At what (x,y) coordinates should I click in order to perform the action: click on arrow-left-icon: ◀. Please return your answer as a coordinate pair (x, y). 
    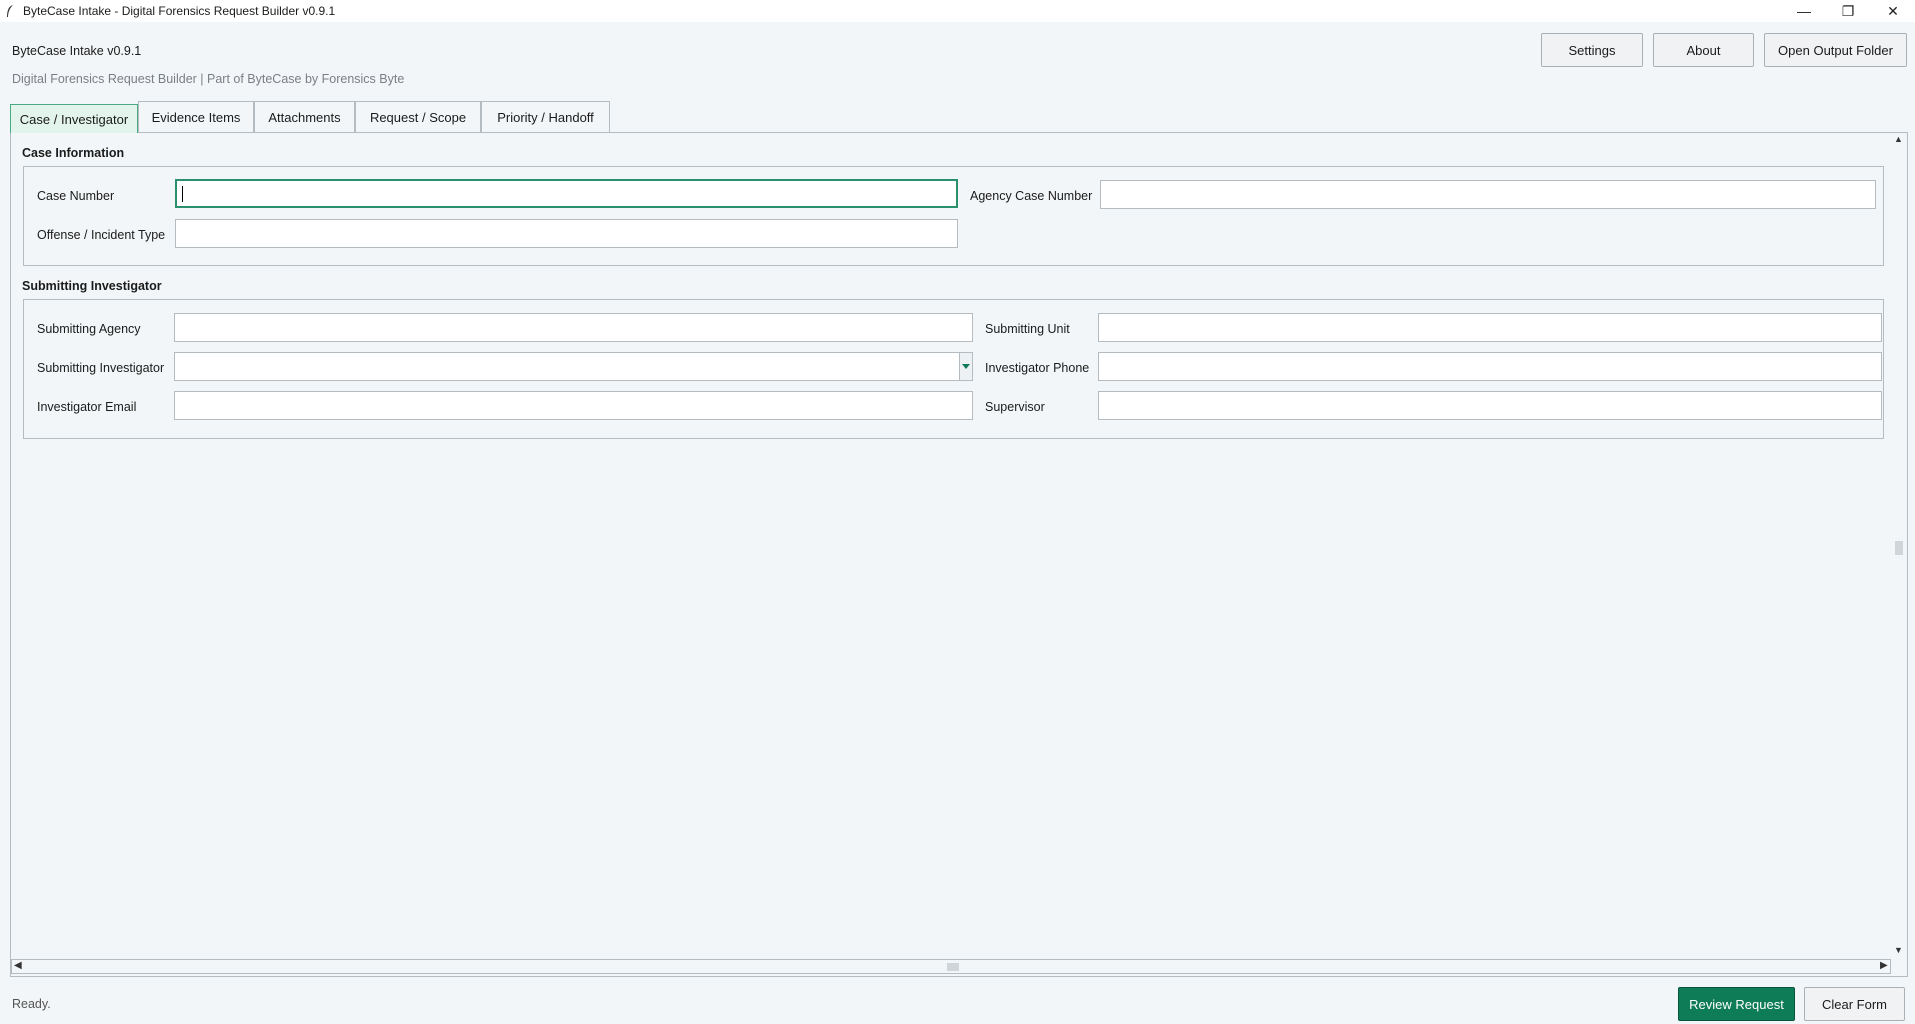
    Looking at the image, I should click on (18, 965).